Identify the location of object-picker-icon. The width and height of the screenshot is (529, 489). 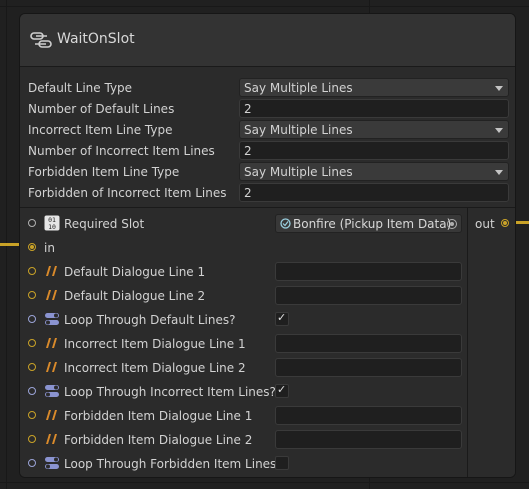
(452, 224).